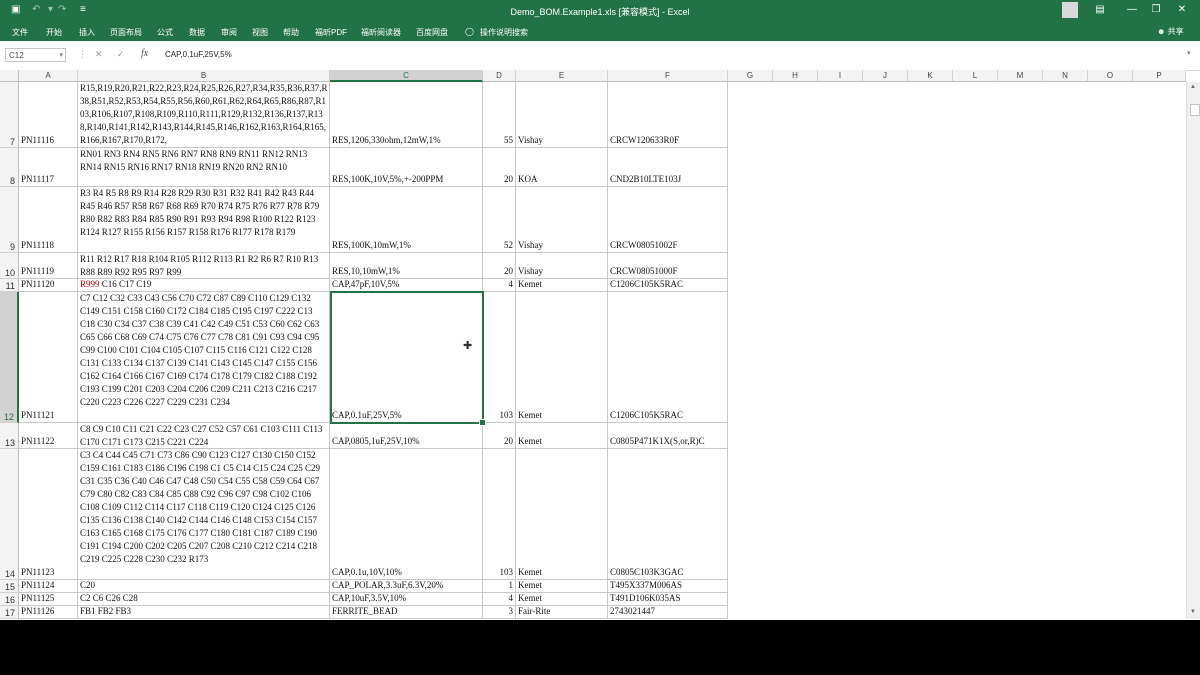  Describe the element at coordinates (406, 220) in the screenshot. I see `cell-c9: RES,100K,10mW,1%` at that location.